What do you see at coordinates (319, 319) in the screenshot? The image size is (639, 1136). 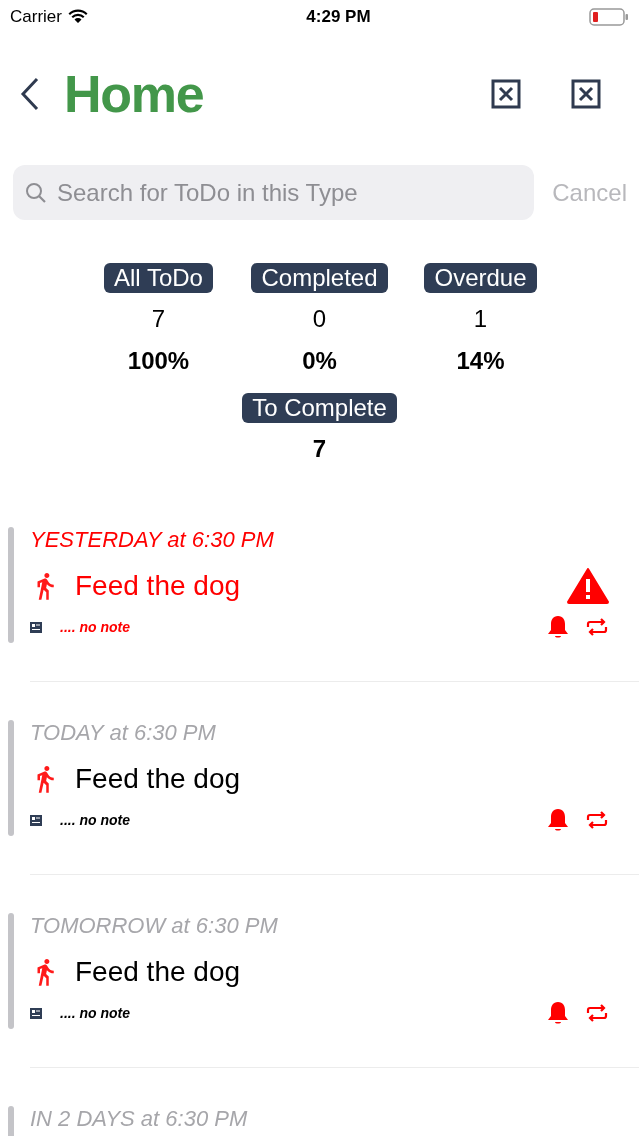 I see `stat-count: 0` at bounding box center [319, 319].